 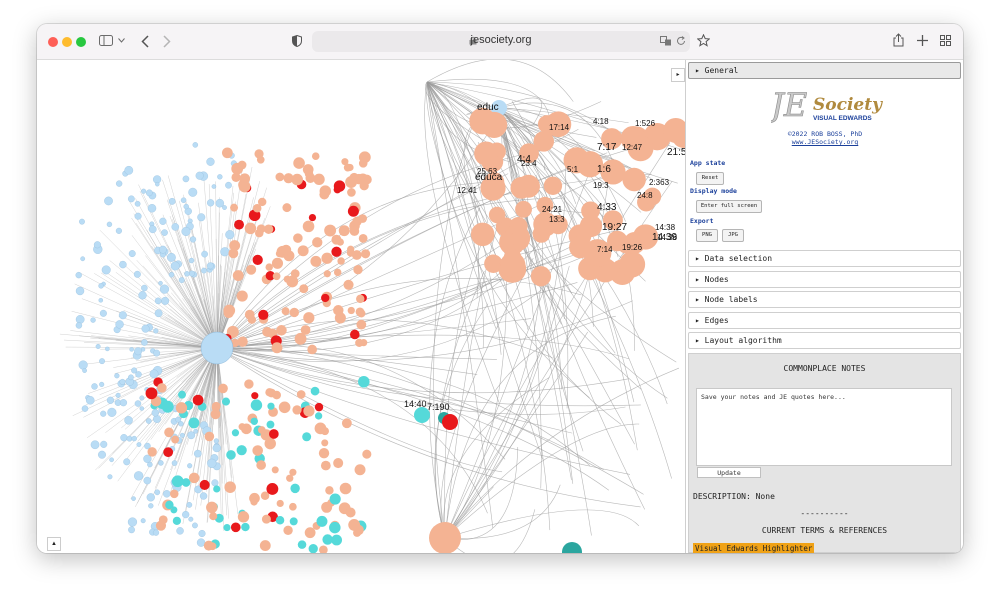 I want to click on tab-overview-icon, so click(x=945, y=40).